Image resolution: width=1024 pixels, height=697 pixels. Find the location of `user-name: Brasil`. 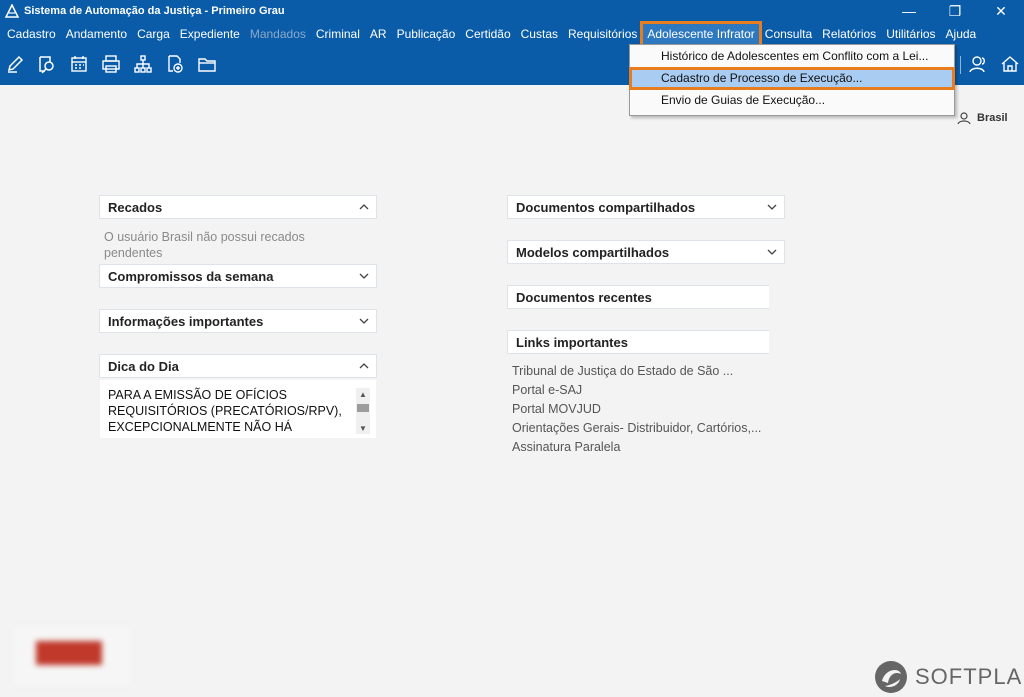

user-name: Brasil is located at coordinates (992, 118).